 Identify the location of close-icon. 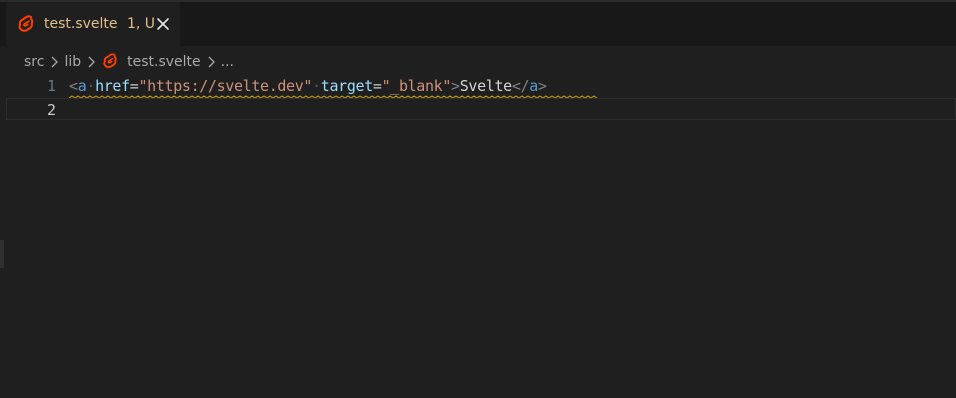
(163, 24).